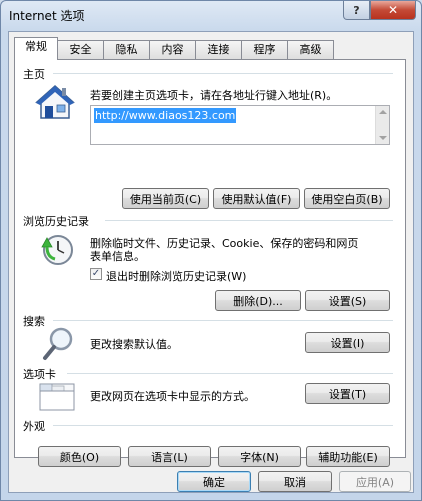 Image resolution: width=422 pixels, height=501 pixels. I want to click on tabs-window-icon, so click(57, 397).